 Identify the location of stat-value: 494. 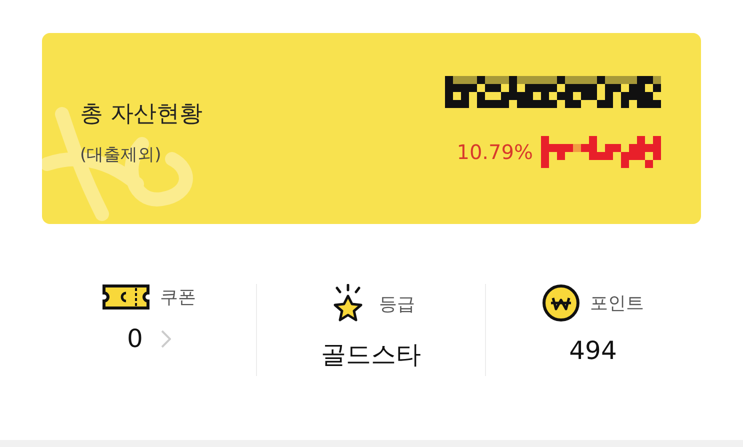
(593, 350).